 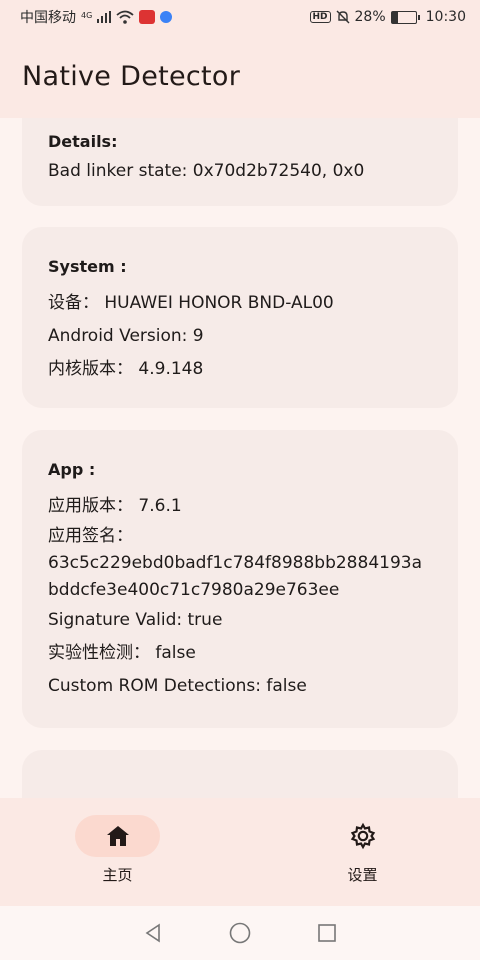 What do you see at coordinates (405, 17) in the screenshot?
I see `battery-icon` at bounding box center [405, 17].